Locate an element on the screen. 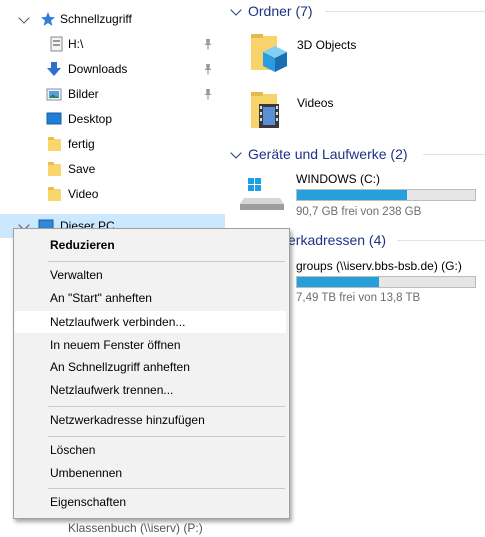 The height and width of the screenshot is (537, 485). menu-item-label: An Schnellzugriff anheften is located at coordinates (120, 367).